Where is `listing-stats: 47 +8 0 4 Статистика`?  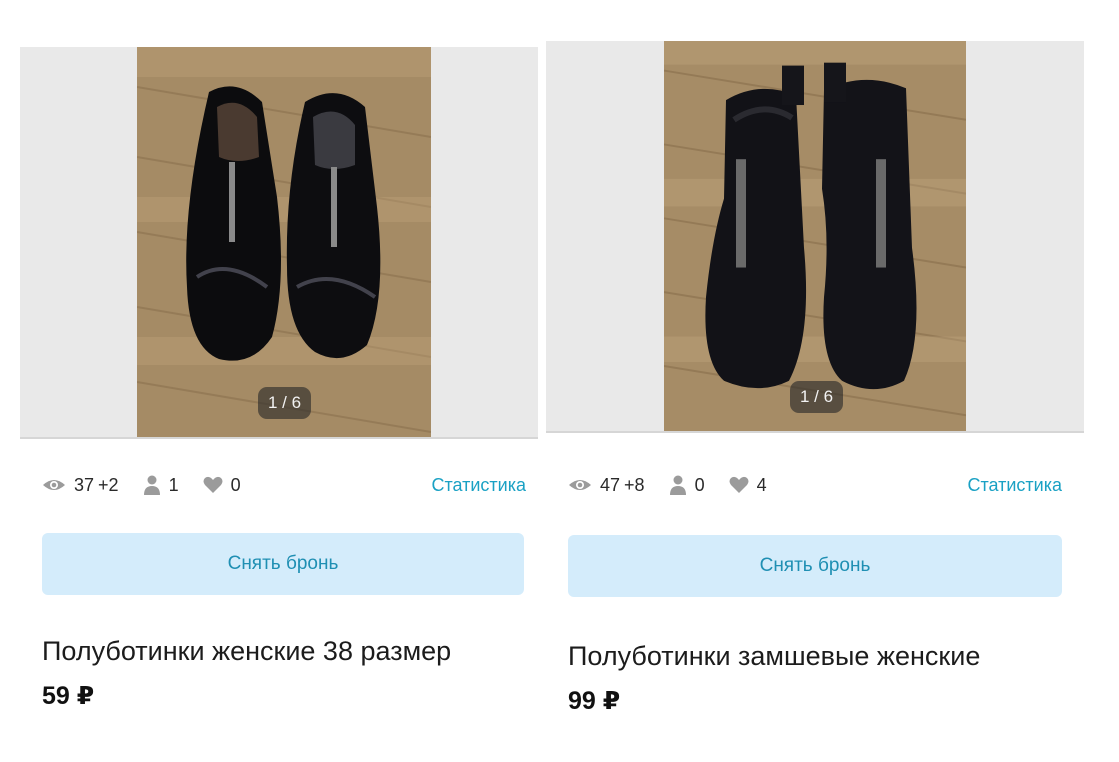
listing-stats: 47 +8 0 4 Статистика is located at coordinates (815, 485).